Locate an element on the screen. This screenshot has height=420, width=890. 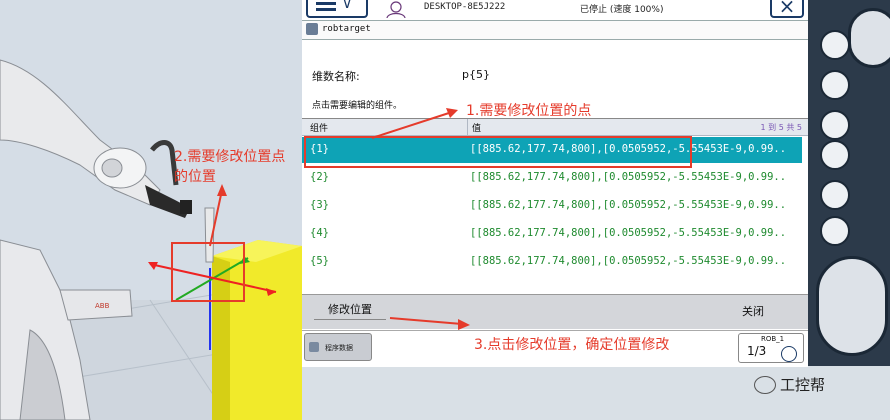
annotation-step-3: 3.点击修改位置，确定位置修改 is located at coordinates (572, 345).